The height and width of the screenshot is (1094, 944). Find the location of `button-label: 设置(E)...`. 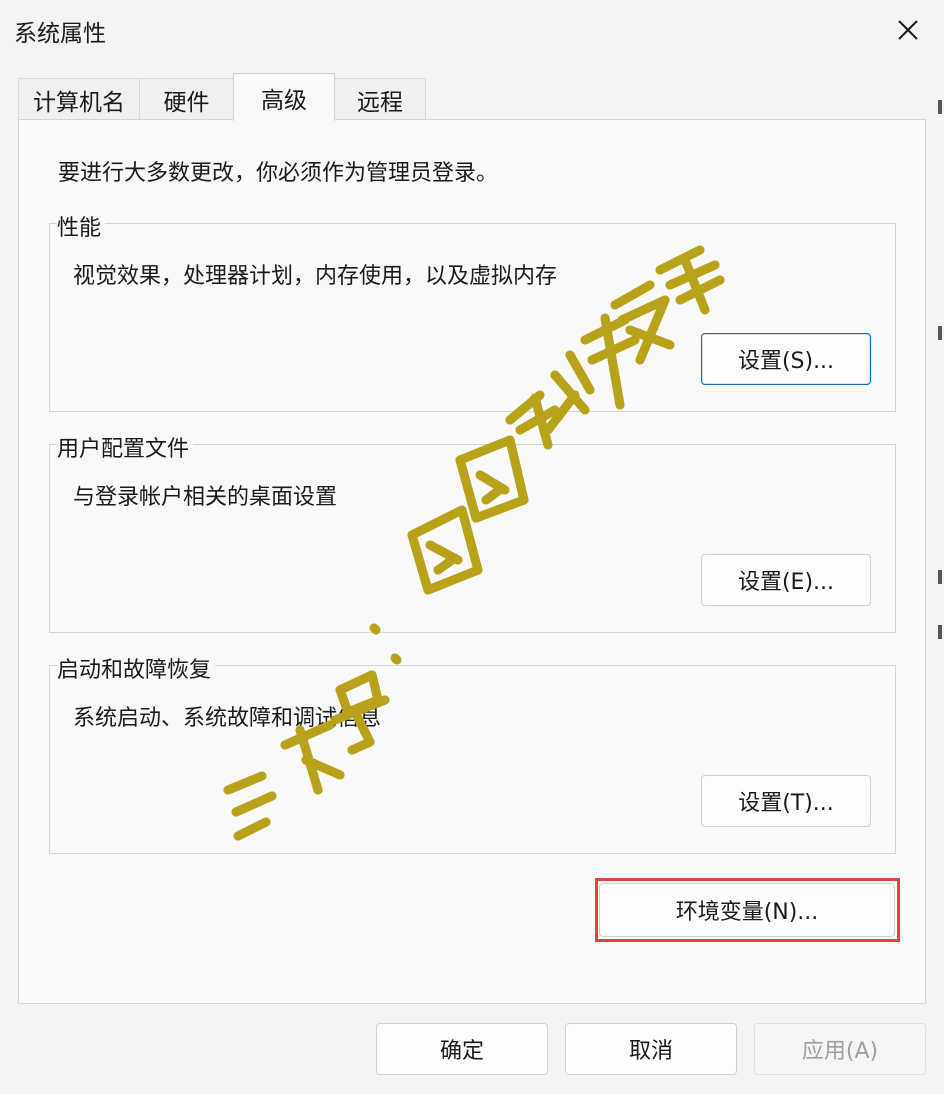

button-label: 设置(E)... is located at coordinates (786, 582).